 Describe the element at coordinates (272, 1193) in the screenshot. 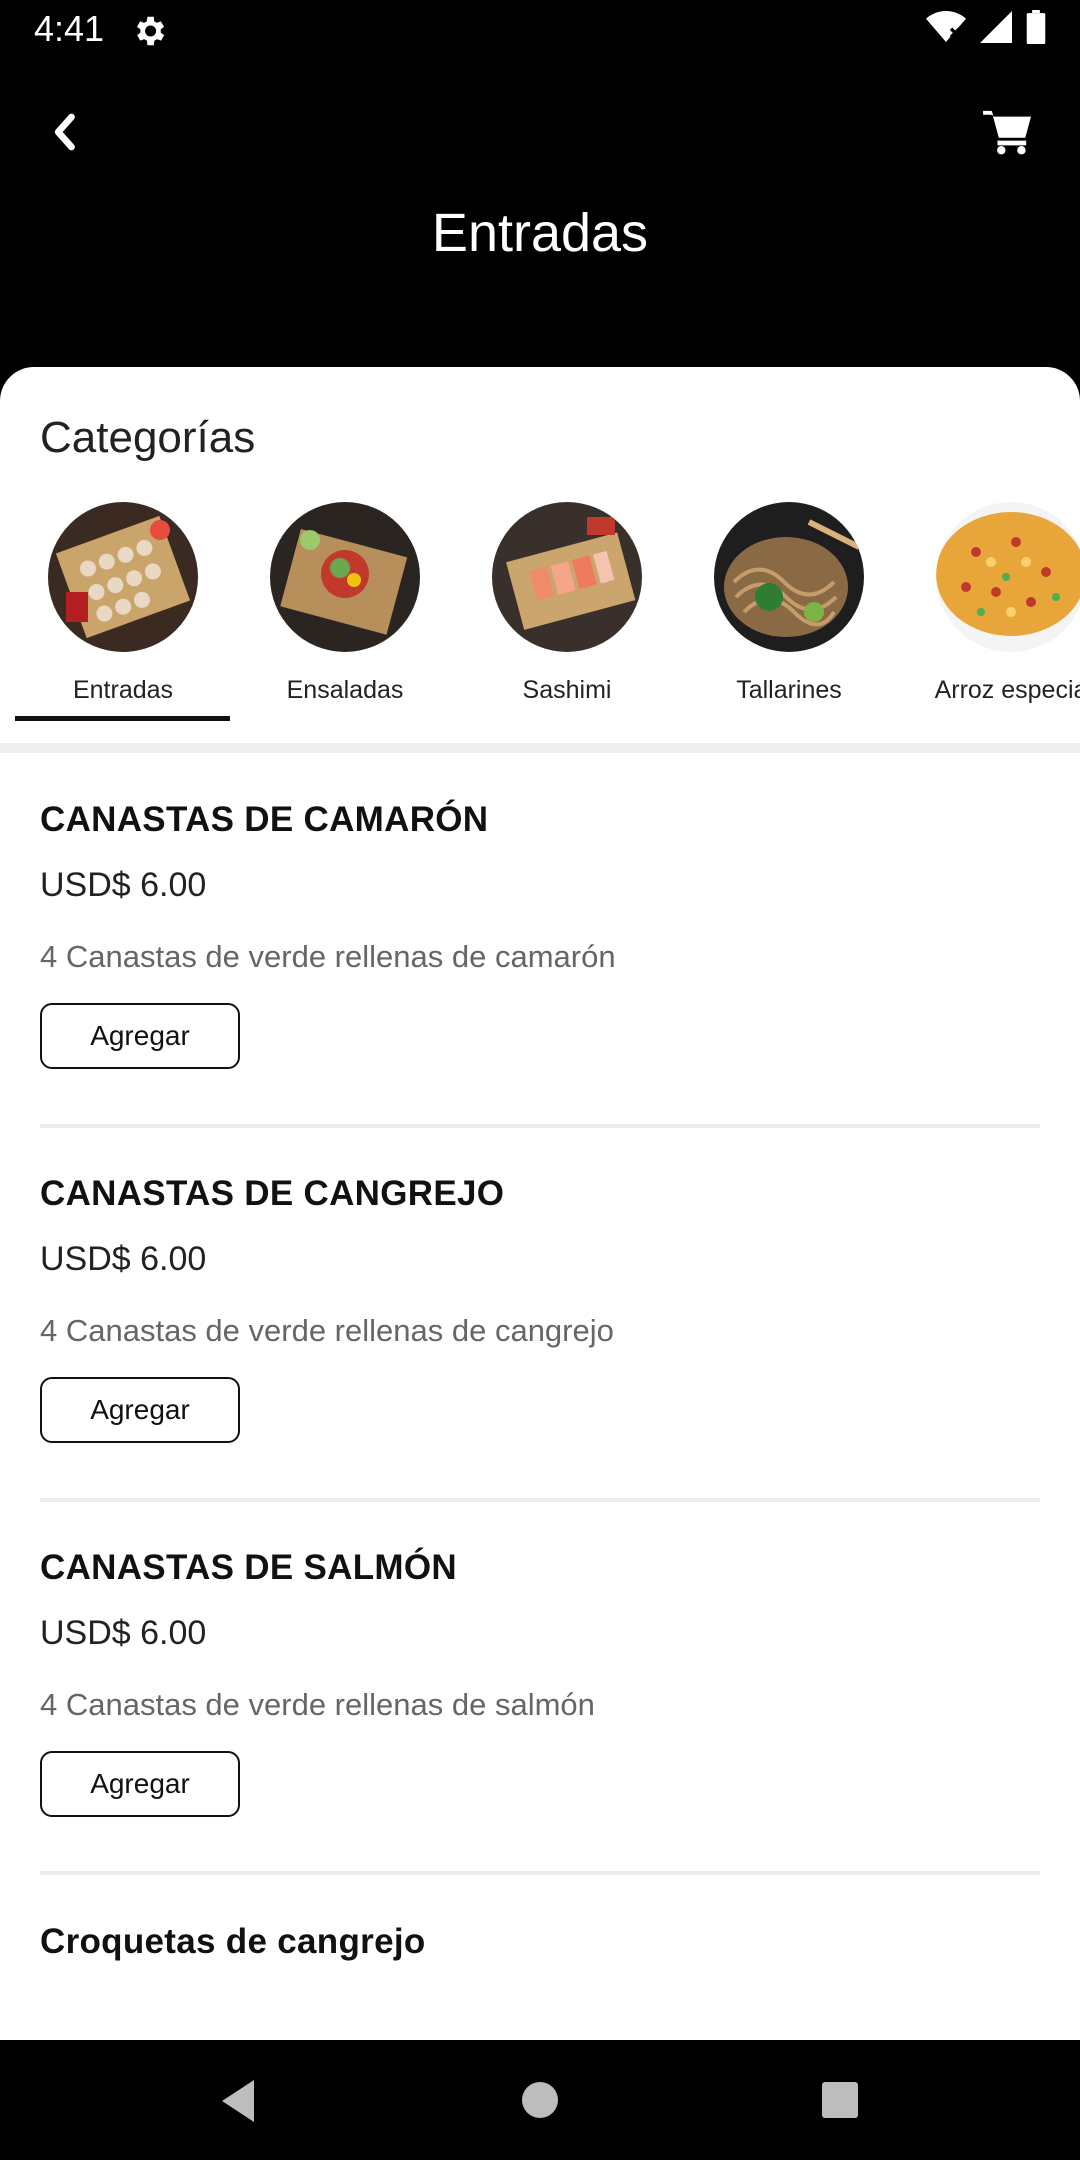

I see `product-name: CANASTAS DE CANGREJO` at that location.